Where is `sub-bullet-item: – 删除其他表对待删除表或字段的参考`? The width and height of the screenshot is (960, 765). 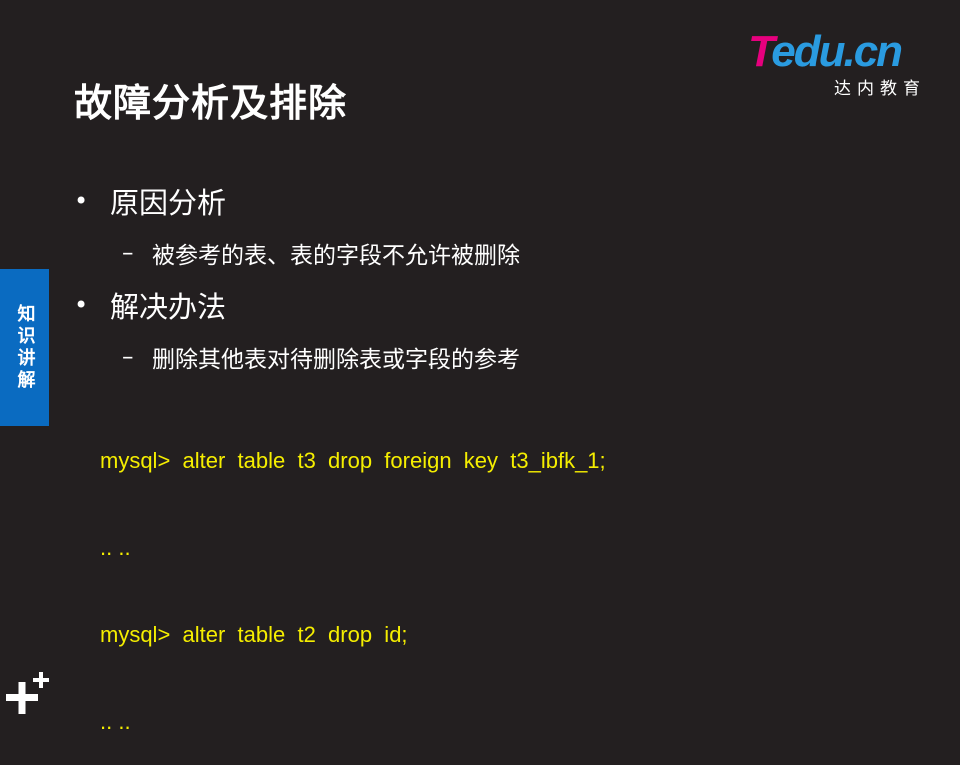
sub-bullet-item: – 删除其他表对待删除表或字段的参考 is located at coordinates (321, 357).